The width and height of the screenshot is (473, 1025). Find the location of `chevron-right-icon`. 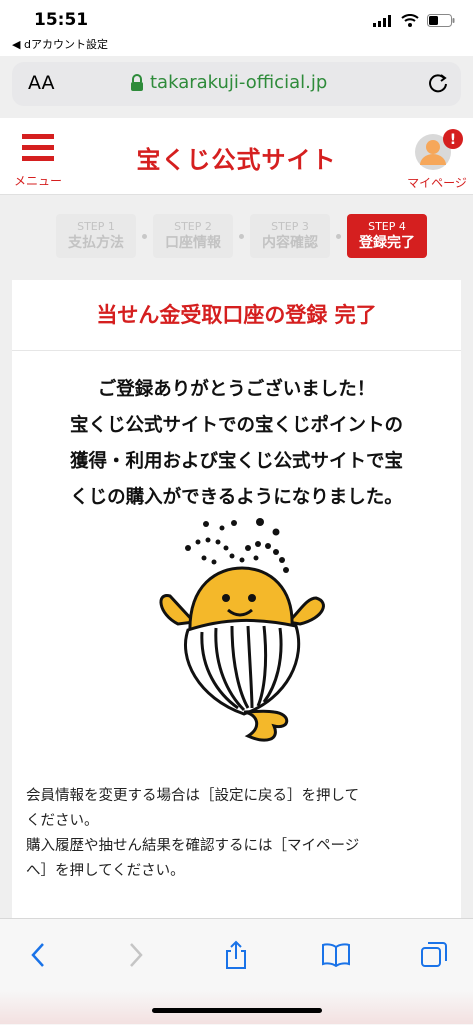

chevron-right-icon is located at coordinates (136, 955).